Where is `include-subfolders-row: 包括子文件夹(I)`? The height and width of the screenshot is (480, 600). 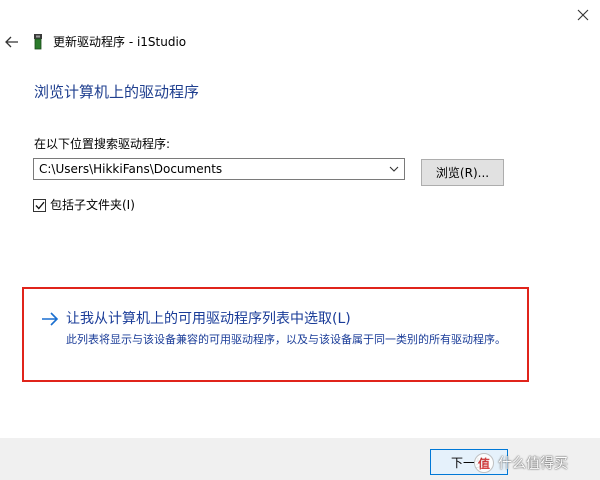 include-subfolders-row: 包括子文件夹(I) is located at coordinates (84, 205).